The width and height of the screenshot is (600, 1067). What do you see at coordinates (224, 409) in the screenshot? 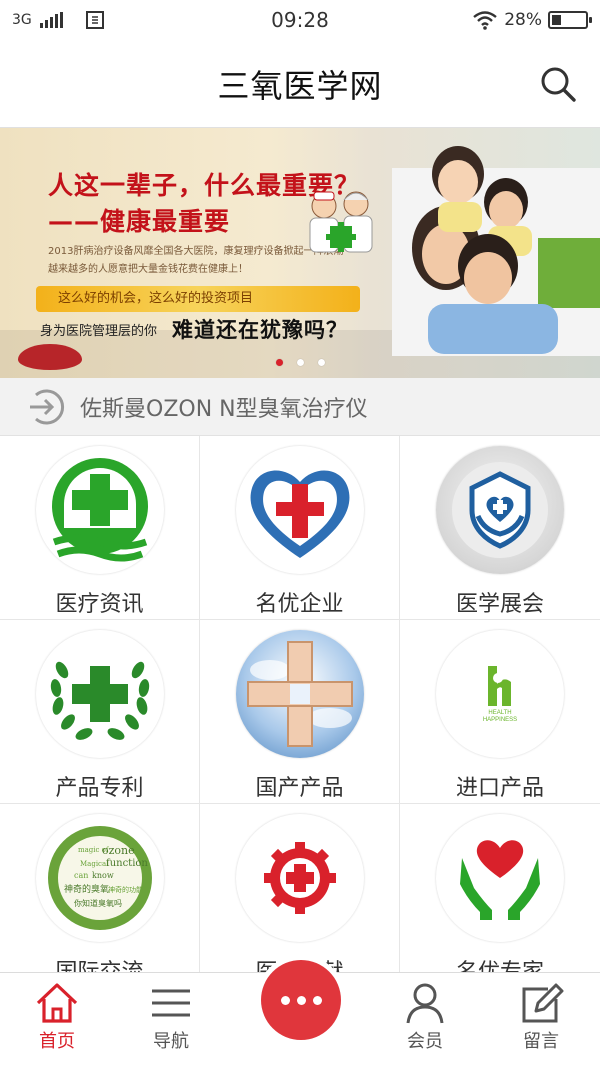
I see `notice-text: 佐斯曼OZON N型臭氧治疗仪` at bounding box center [224, 409].